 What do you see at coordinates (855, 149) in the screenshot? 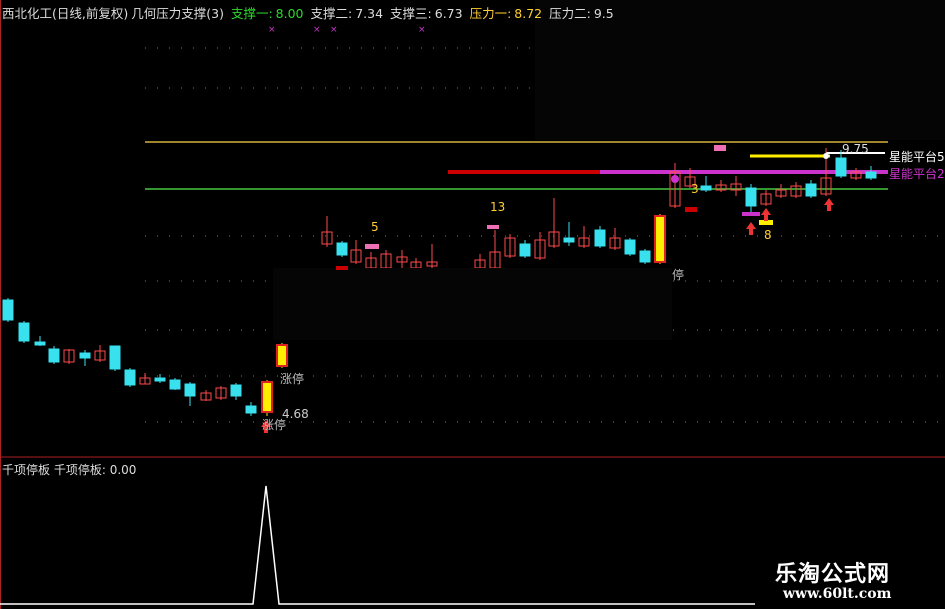
I see `high-price-label: 9.75` at bounding box center [855, 149].